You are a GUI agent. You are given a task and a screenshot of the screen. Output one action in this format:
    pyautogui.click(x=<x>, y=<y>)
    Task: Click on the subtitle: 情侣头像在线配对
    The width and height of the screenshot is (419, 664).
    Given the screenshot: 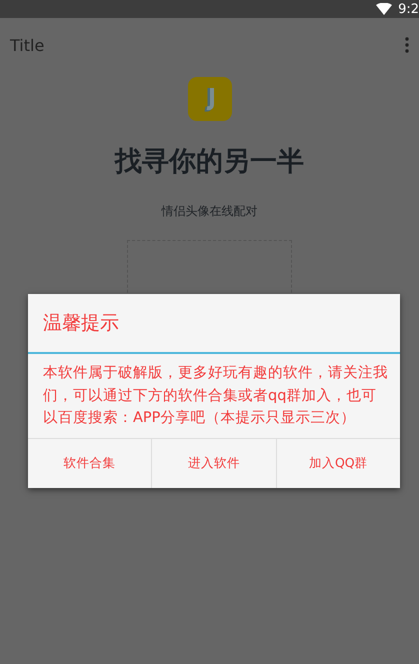 What is the action you would take?
    pyautogui.click(x=210, y=211)
    